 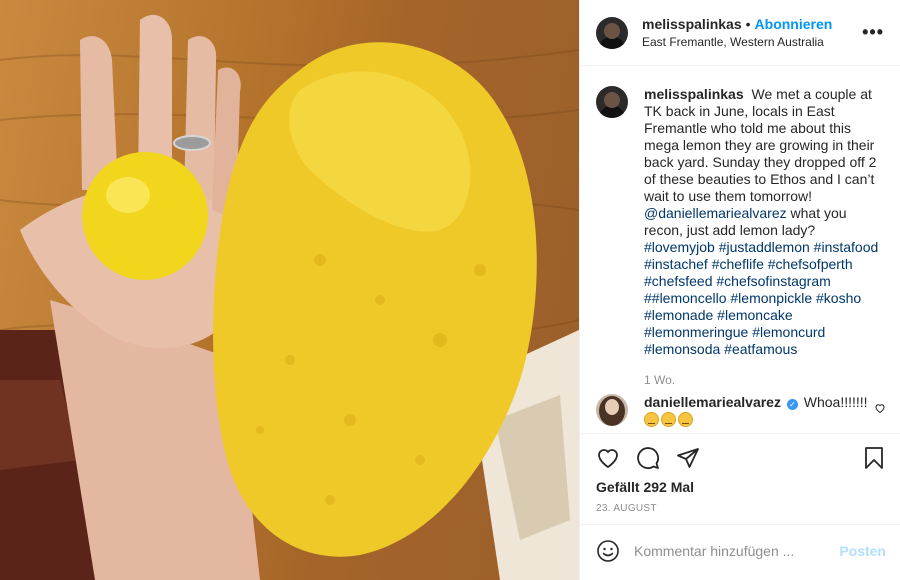 What do you see at coordinates (755, 315) in the screenshot?
I see `hashtag-link: #lemoncake` at bounding box center [755, 315].